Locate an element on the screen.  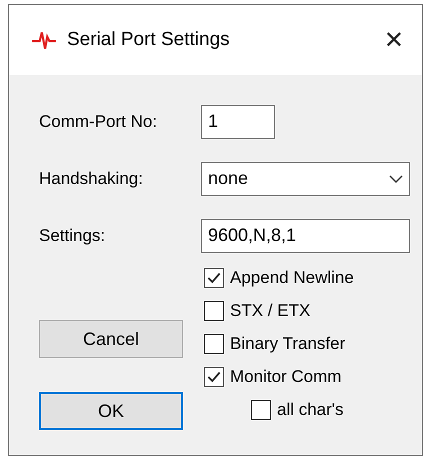
checkbox-label: Append Newline is located at coordinates (292, 278).